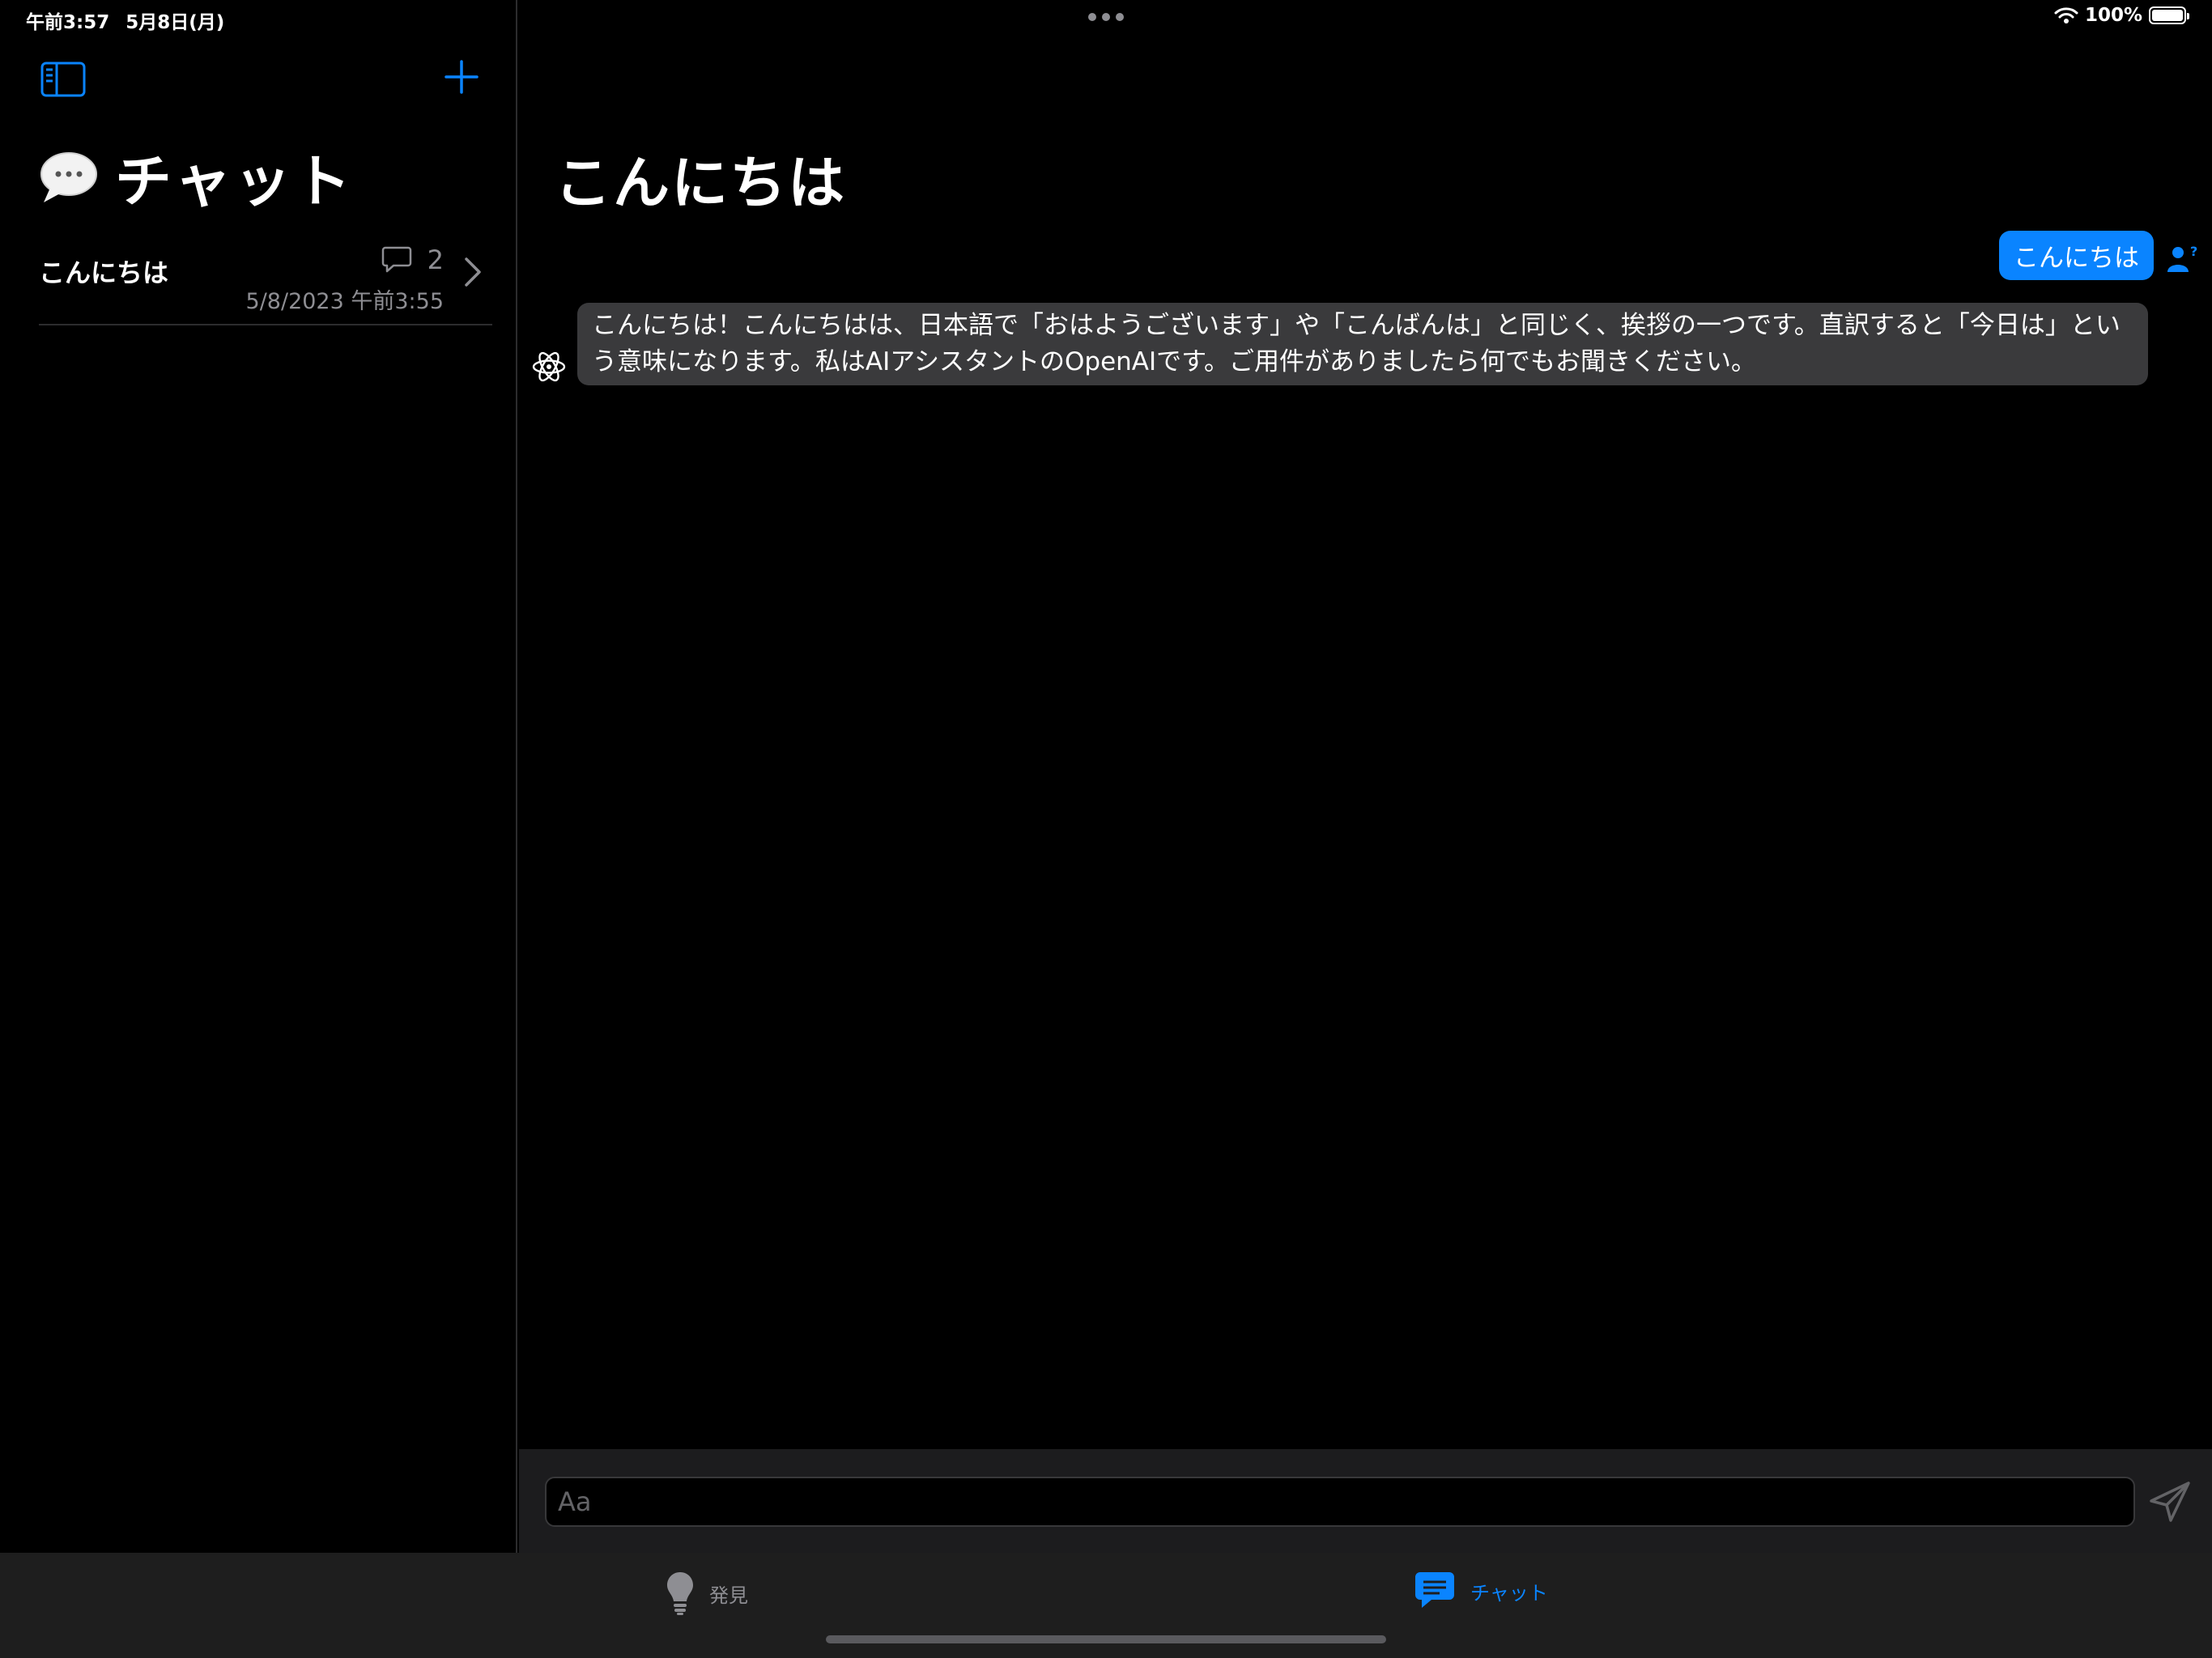 This screenshot has width=2212, height=1658. What do you see at coordinates (2077, 255) in the screenshot?
I see `user-message-bubble: こんにちは` at bounding box center [2077, 255].